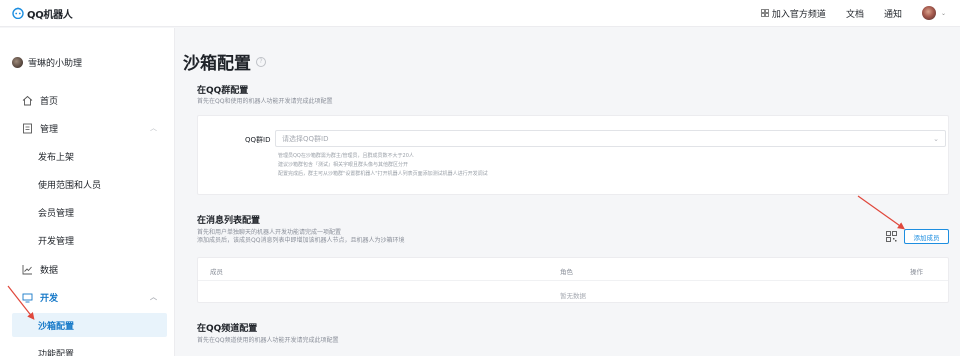 This screenshot has width=960, height=356. Describe the element at coordinates (18, 13) in the screenshot. I see `robot-logo-icon` at that location.